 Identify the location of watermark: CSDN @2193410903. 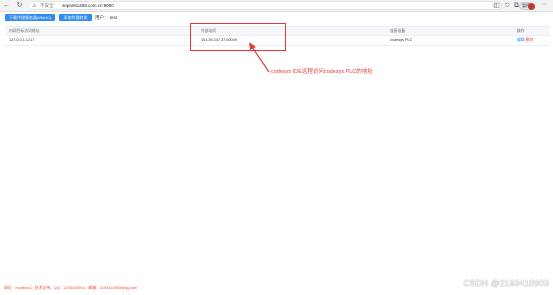
(506, 283).